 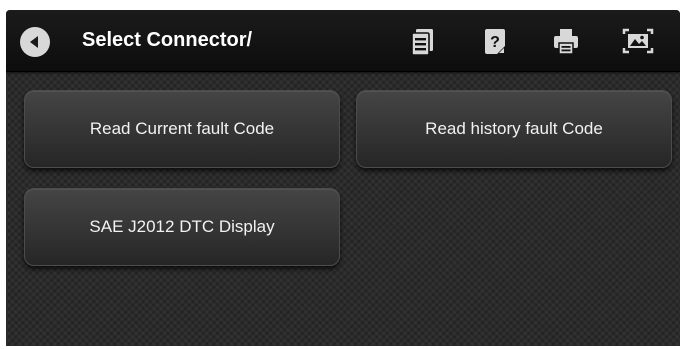 I want to click on print-button, so click(x=566, y=41).